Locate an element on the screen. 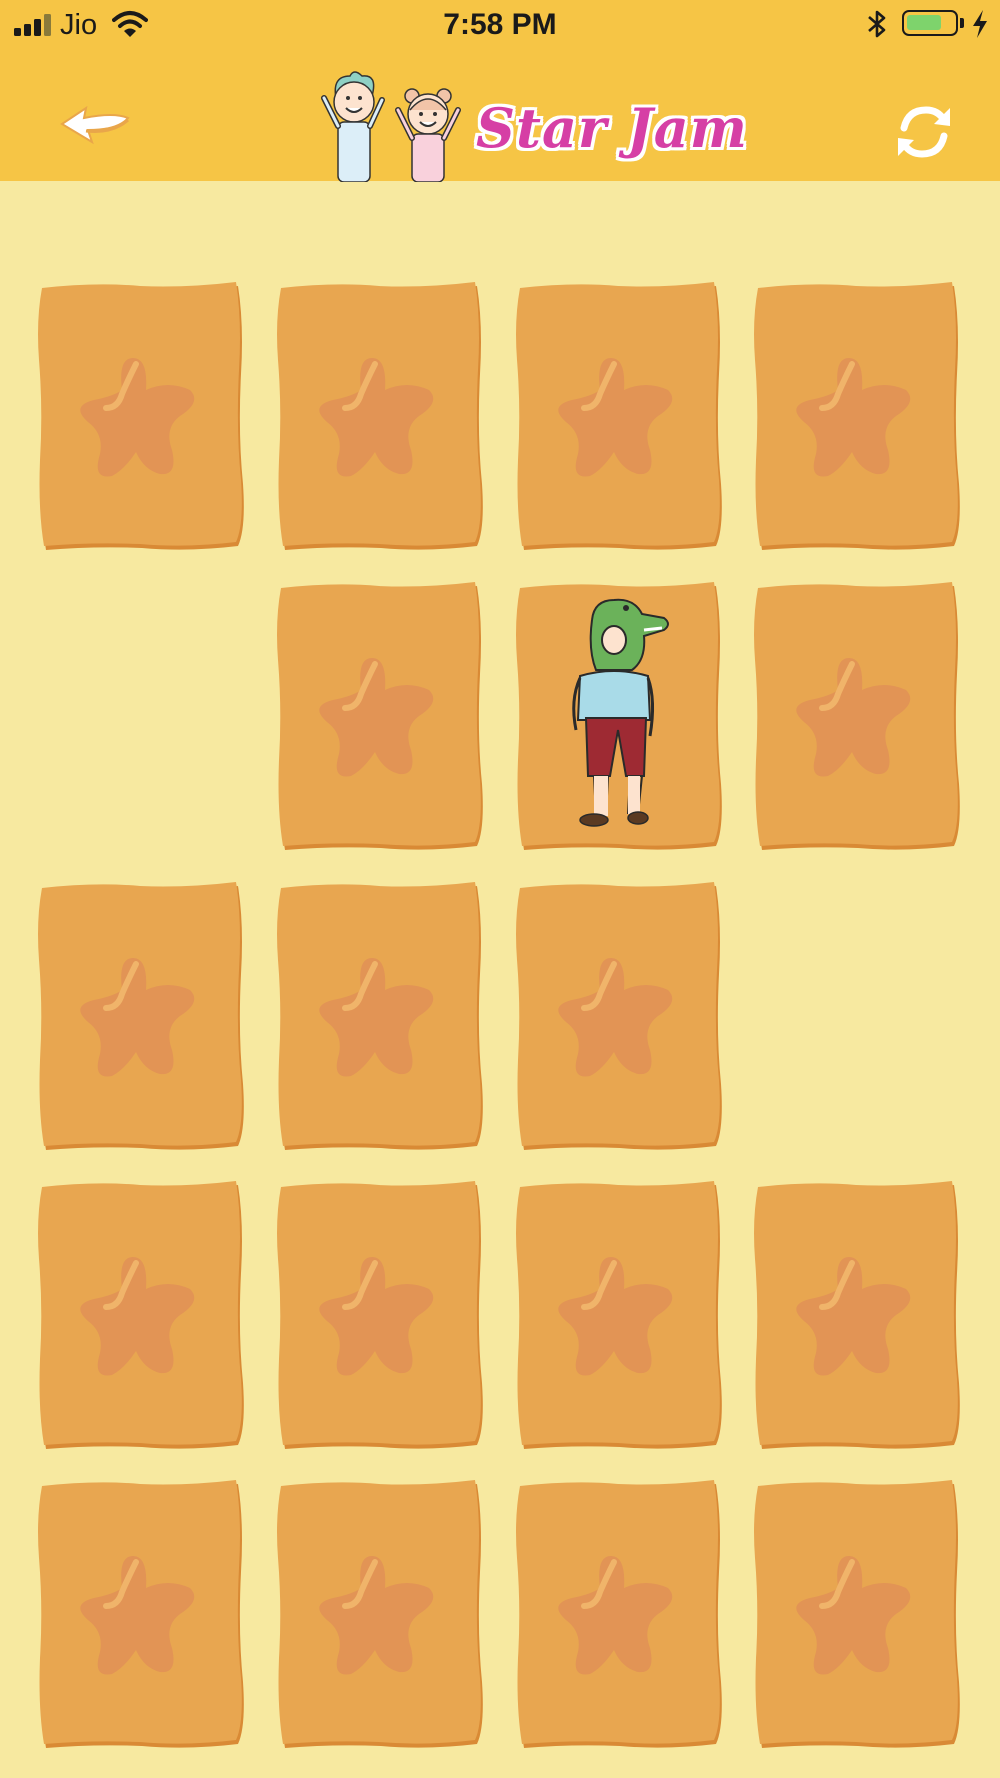 Image resolution: width=1000 pixels, height=1778 pixels. status-time: 7:58 PM is located at coordinates (500, 24).